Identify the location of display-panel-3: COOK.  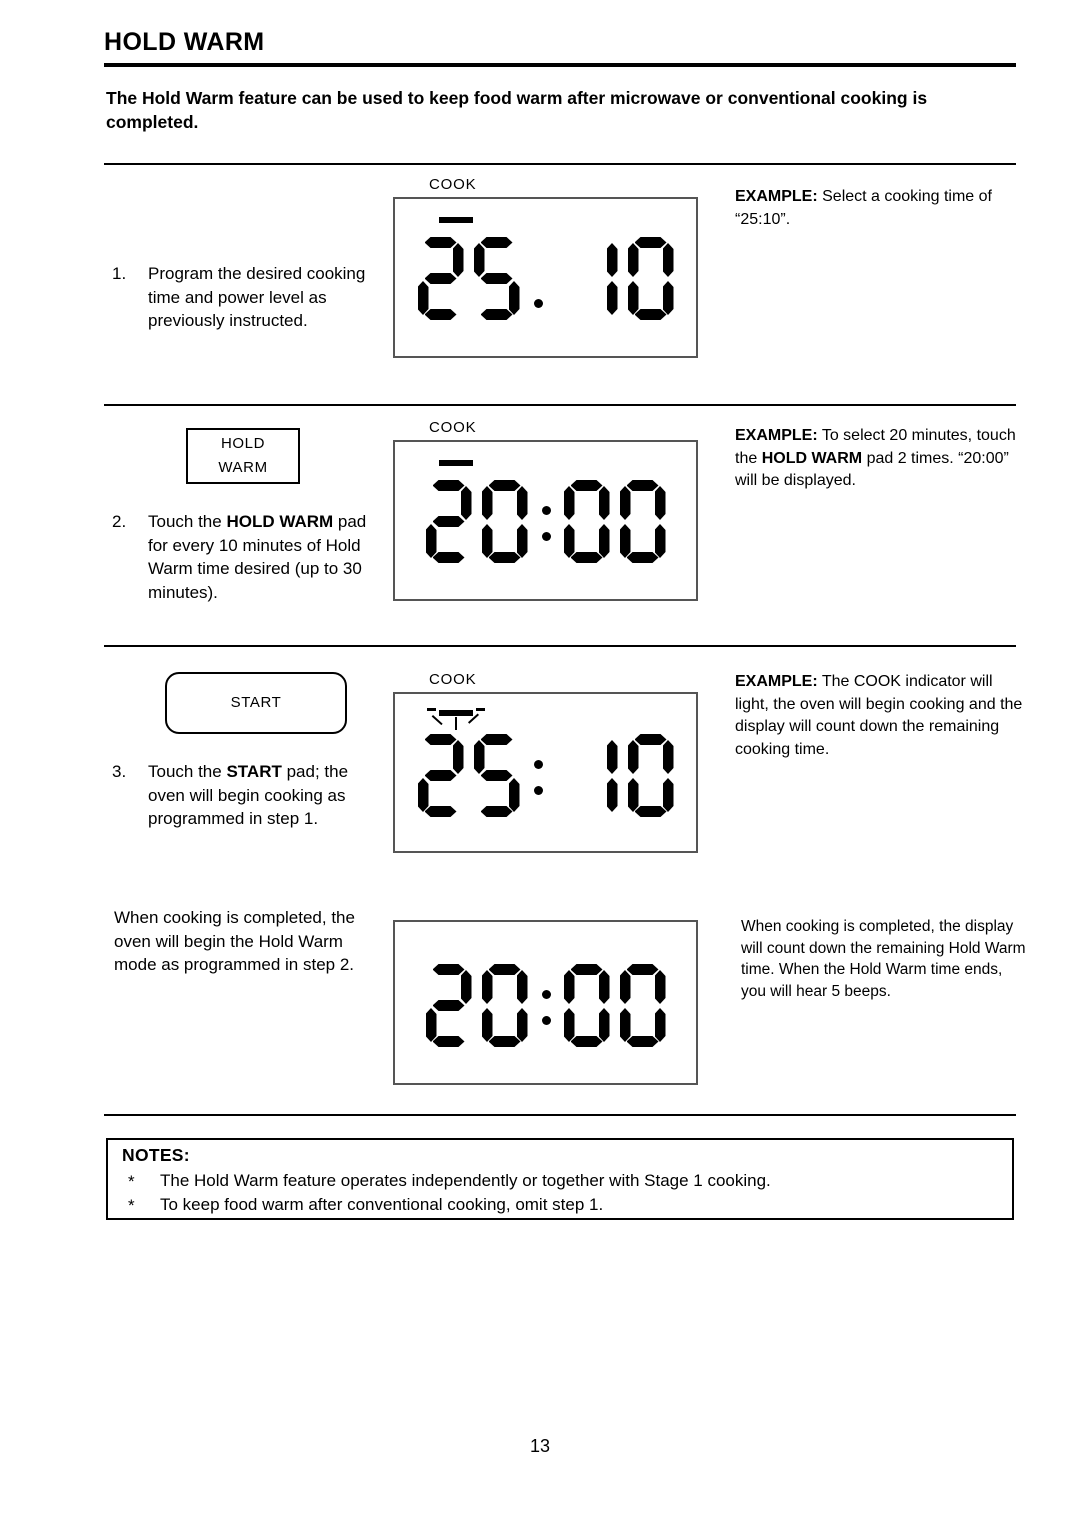
(545, 762).